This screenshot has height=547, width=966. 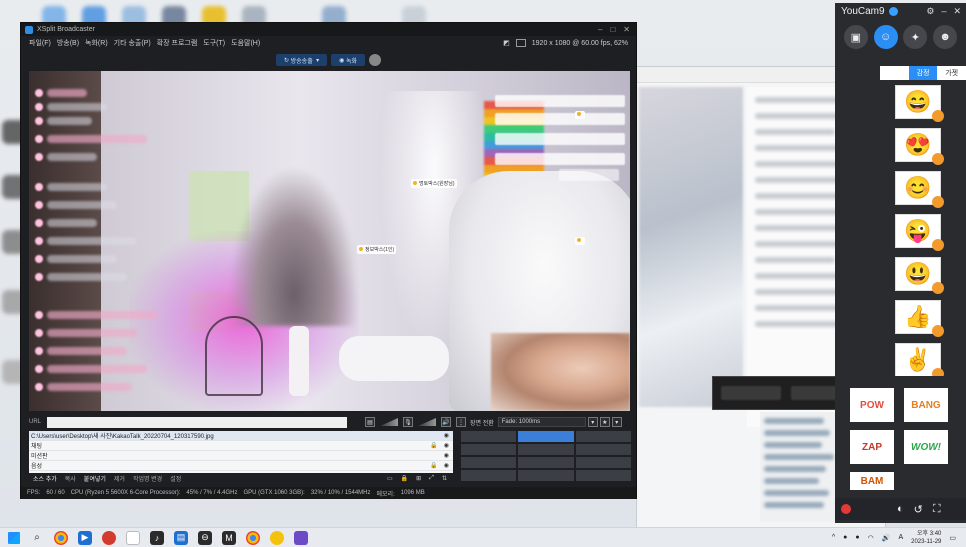 What do you see at coordinates (885, 37) in the screenshot?
I see `emoji-mode-icon: ☺` at bounding box center [885, 37].